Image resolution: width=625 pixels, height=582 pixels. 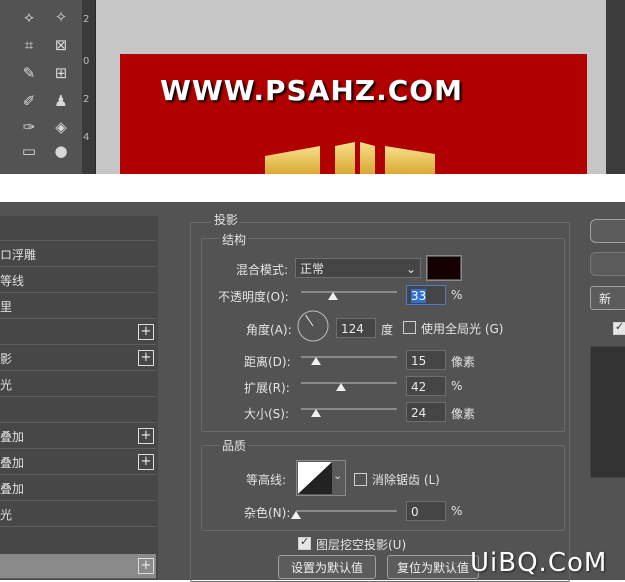 I want to click on distance-slider-thumb, so click(x=316, y=361).